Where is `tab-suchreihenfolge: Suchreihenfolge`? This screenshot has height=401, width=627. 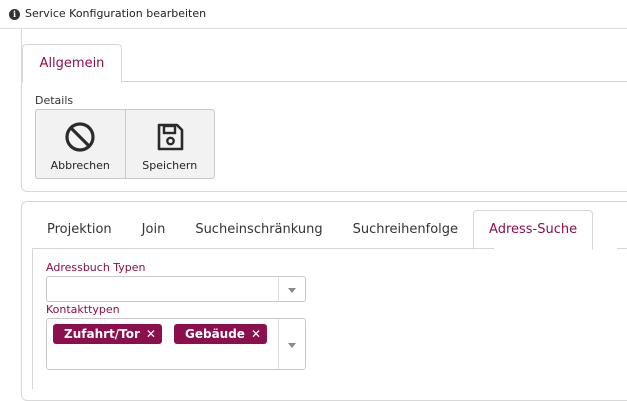
tab-suchreihenfolge: Suchreihenfolge is located at coordinates (405, 229).